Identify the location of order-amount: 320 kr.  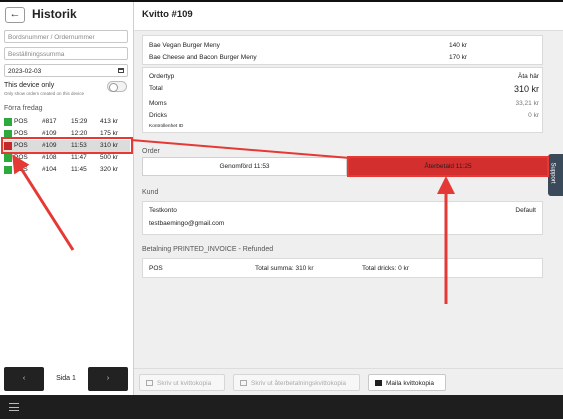
(109, 169).